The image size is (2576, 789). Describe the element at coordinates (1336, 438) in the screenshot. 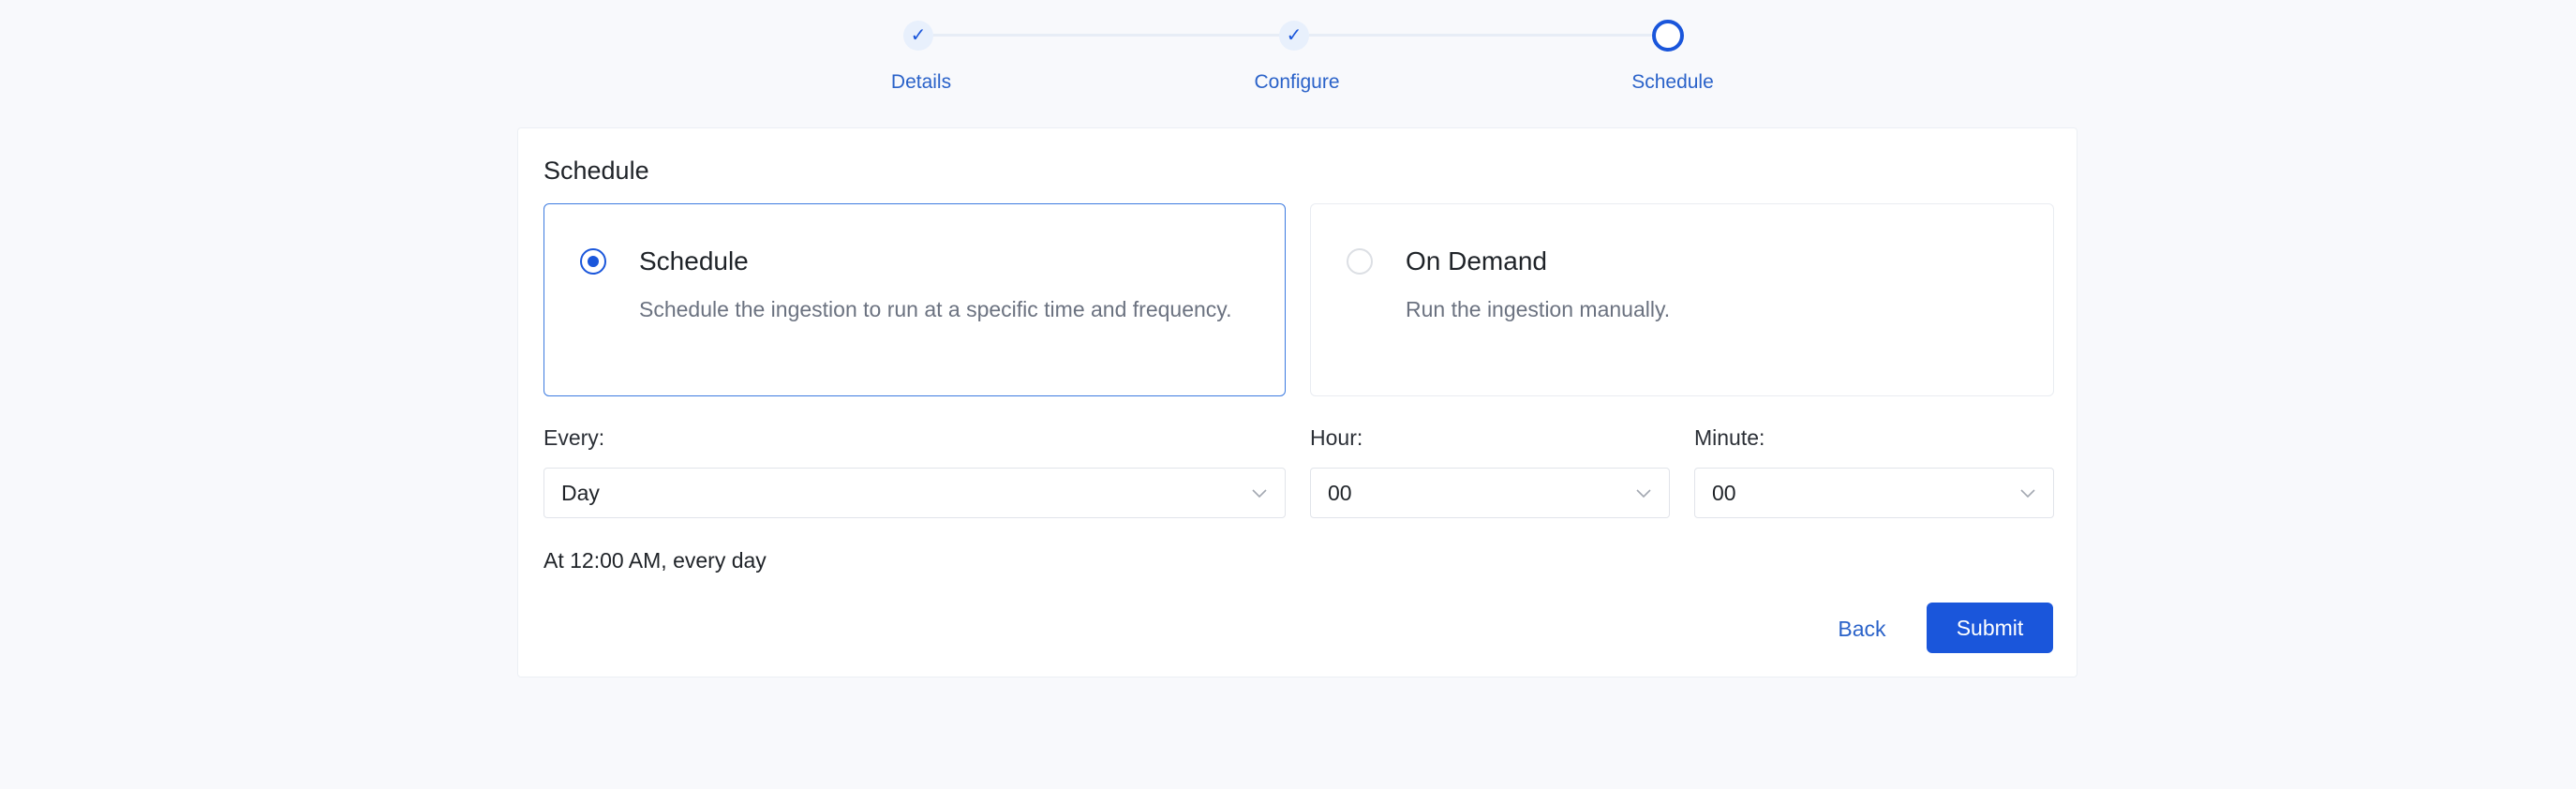

I see `hour-label: Hour:` at that location.